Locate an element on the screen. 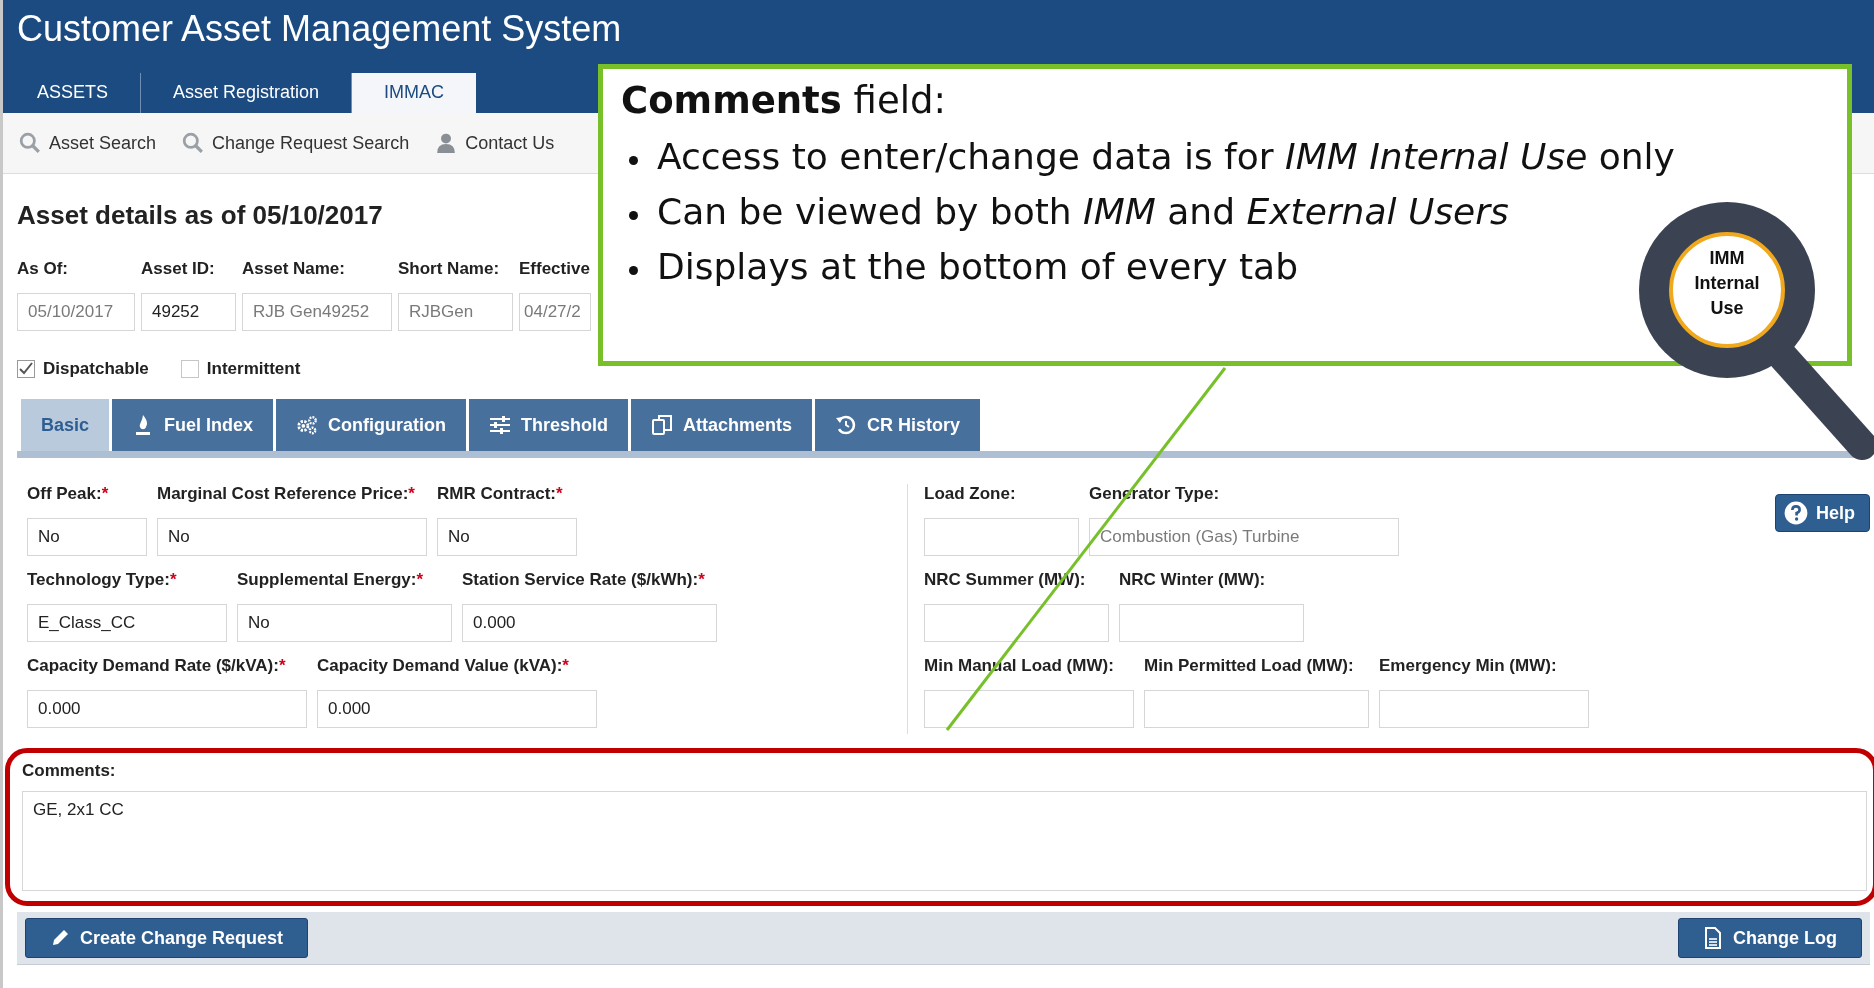 This screenshot has height=988, width=1874. input-field: 49252 is located at coordinates (188, 312).